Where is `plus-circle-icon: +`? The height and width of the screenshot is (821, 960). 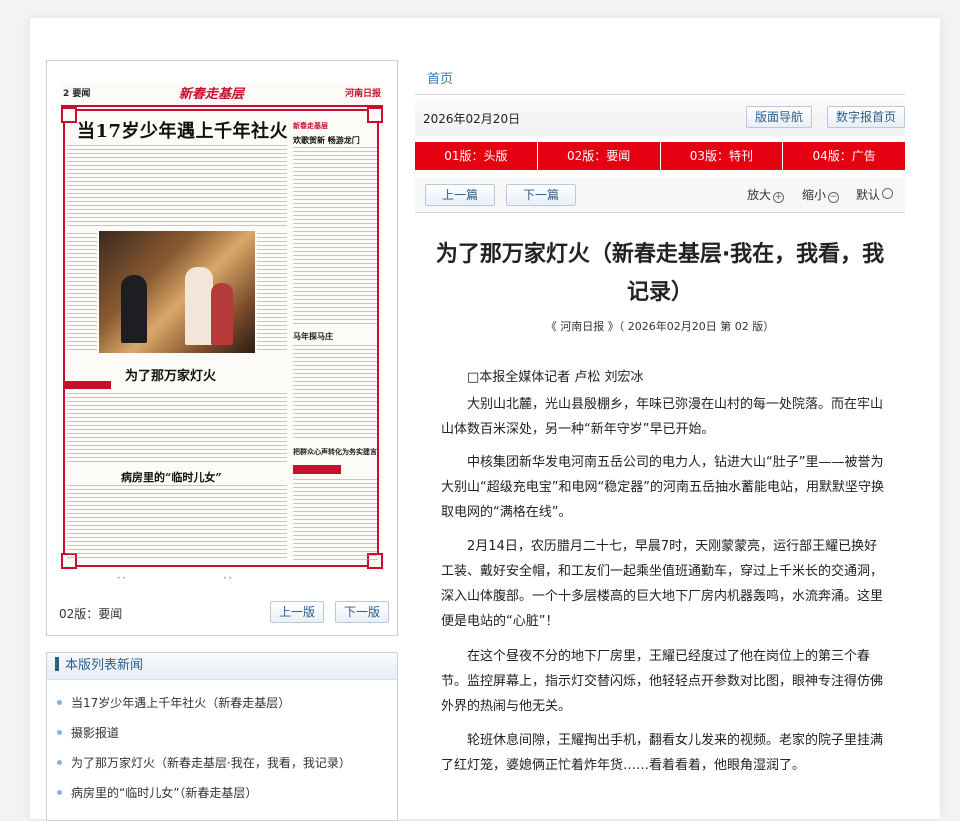 plus-circle-icon: + is located at coordinates (779, 197).